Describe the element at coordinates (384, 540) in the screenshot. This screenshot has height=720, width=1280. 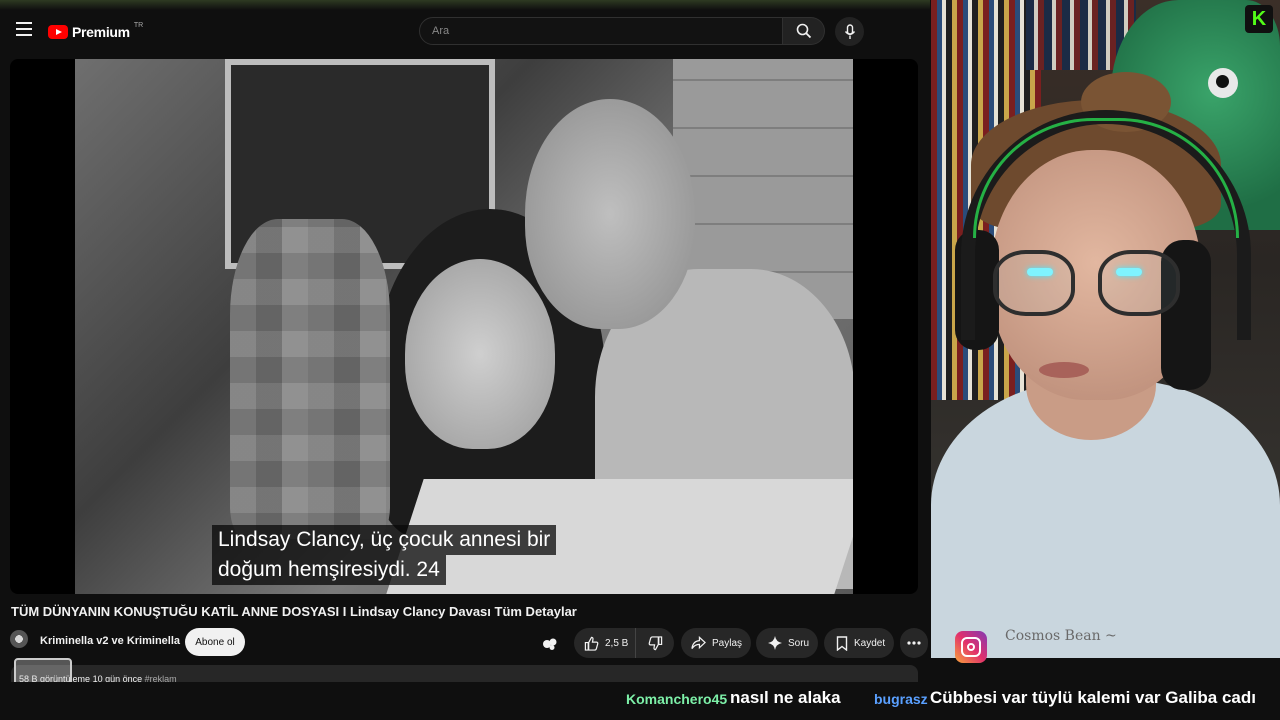
I see `subtitle-line: Lindsay Clancy, üç çocuk annesi bir` at that location.